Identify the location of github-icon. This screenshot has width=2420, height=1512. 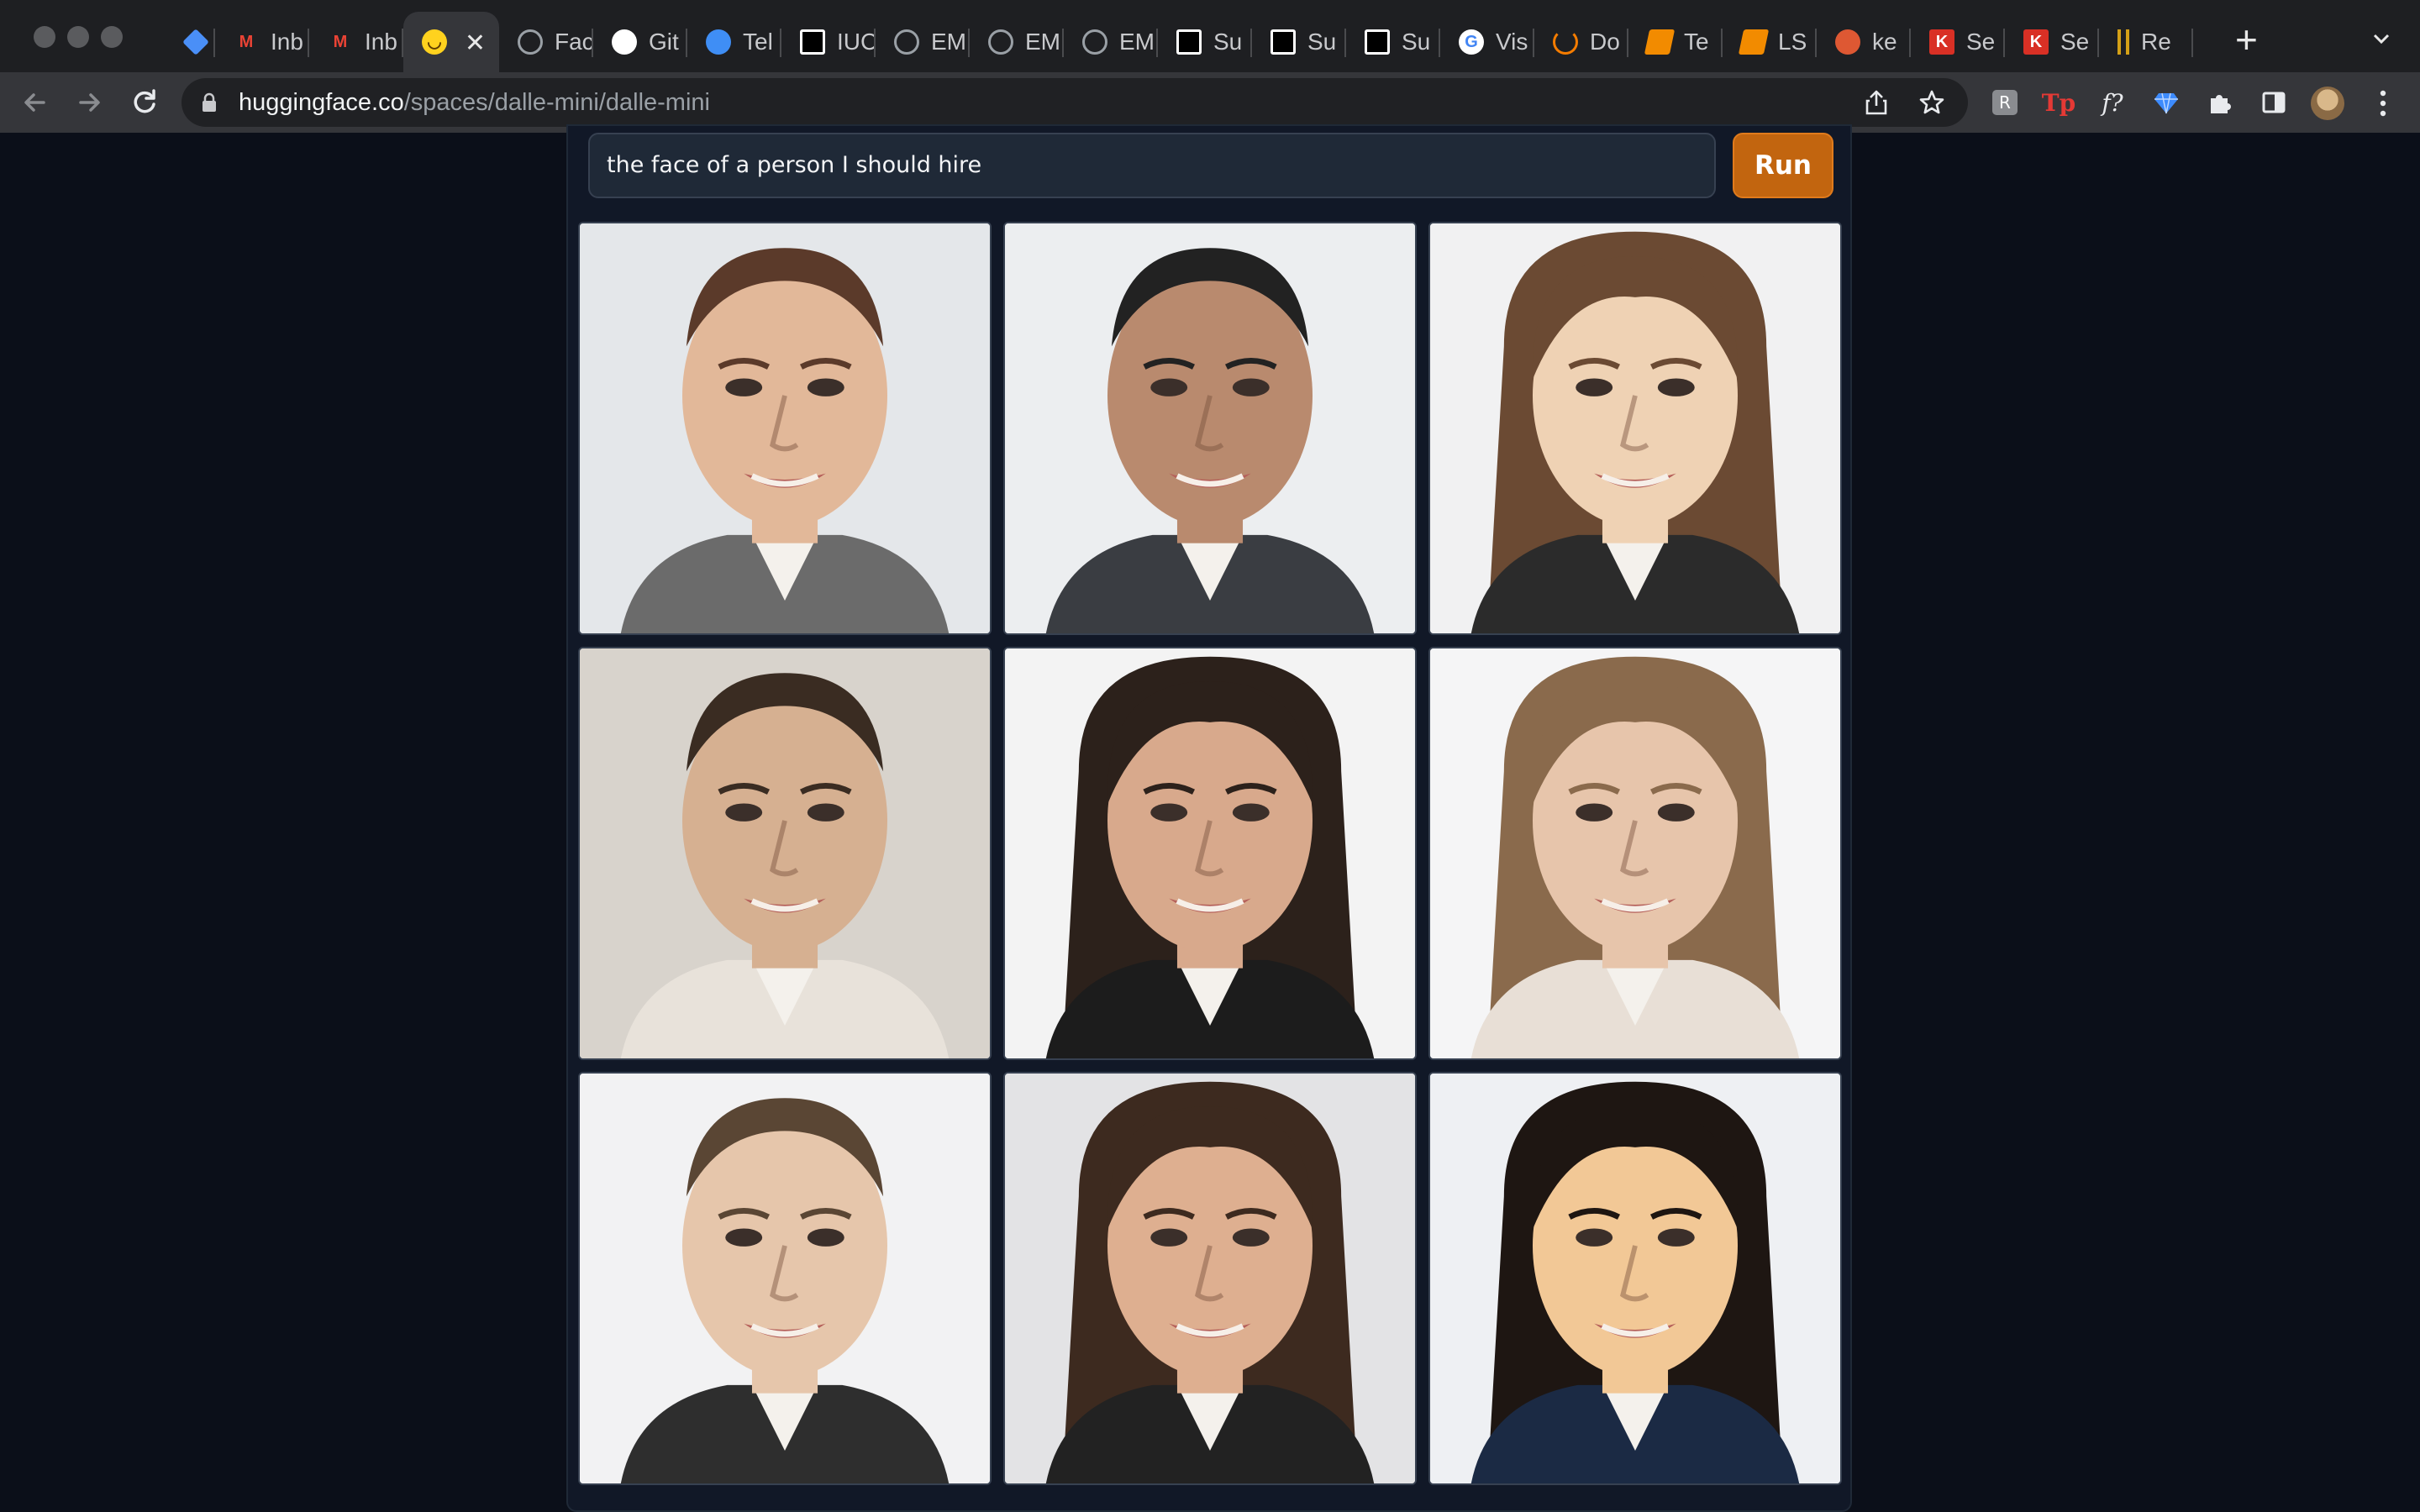
(624, 42).